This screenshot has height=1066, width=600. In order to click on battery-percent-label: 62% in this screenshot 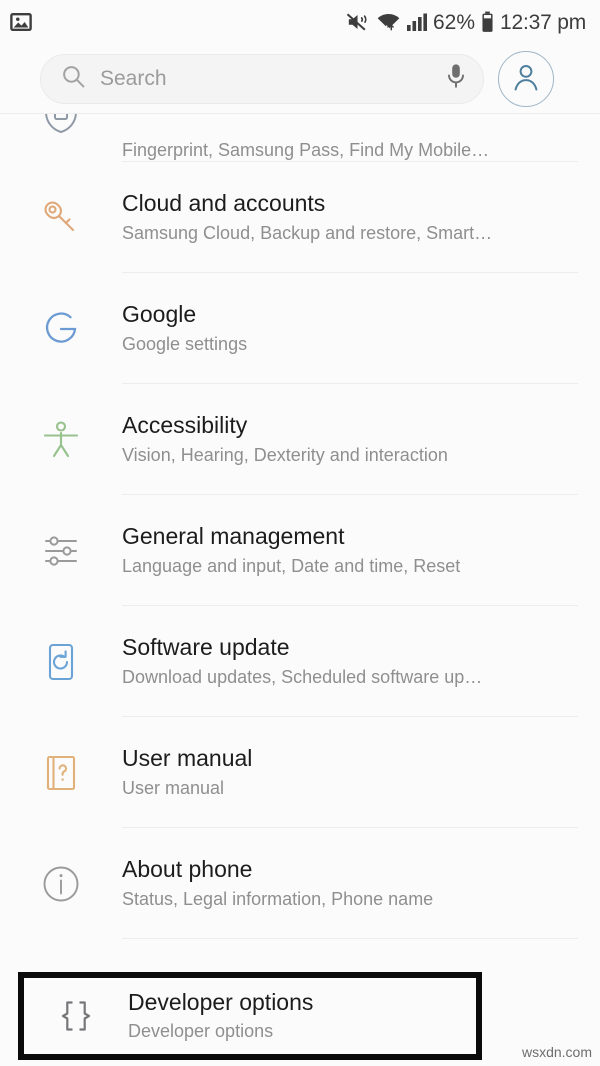, I will do `click(454, 22)`.